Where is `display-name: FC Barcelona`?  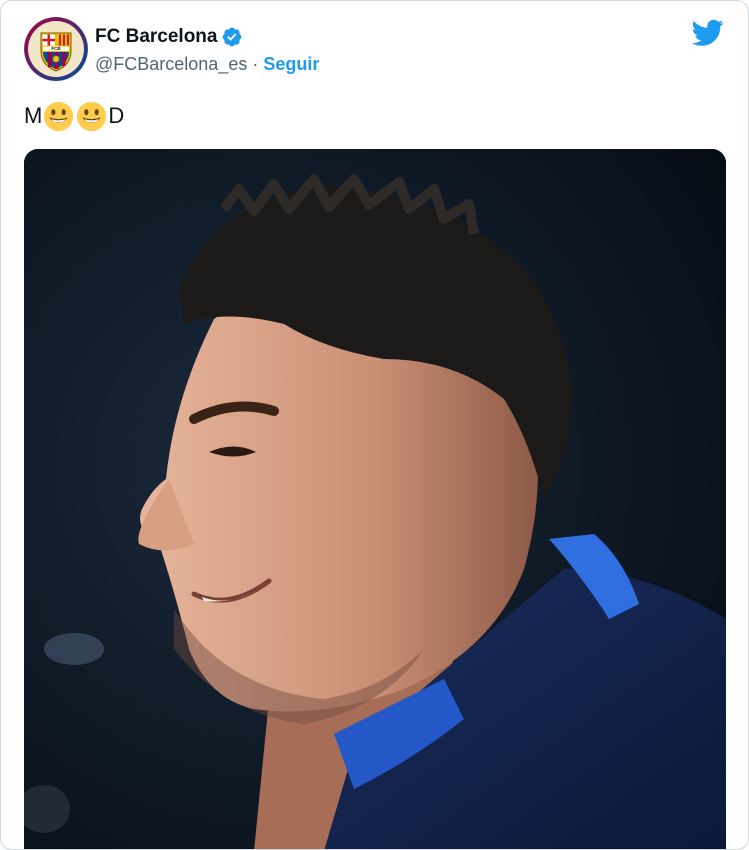 display-name: FC Barcelona is located at coordinates (156, 37).